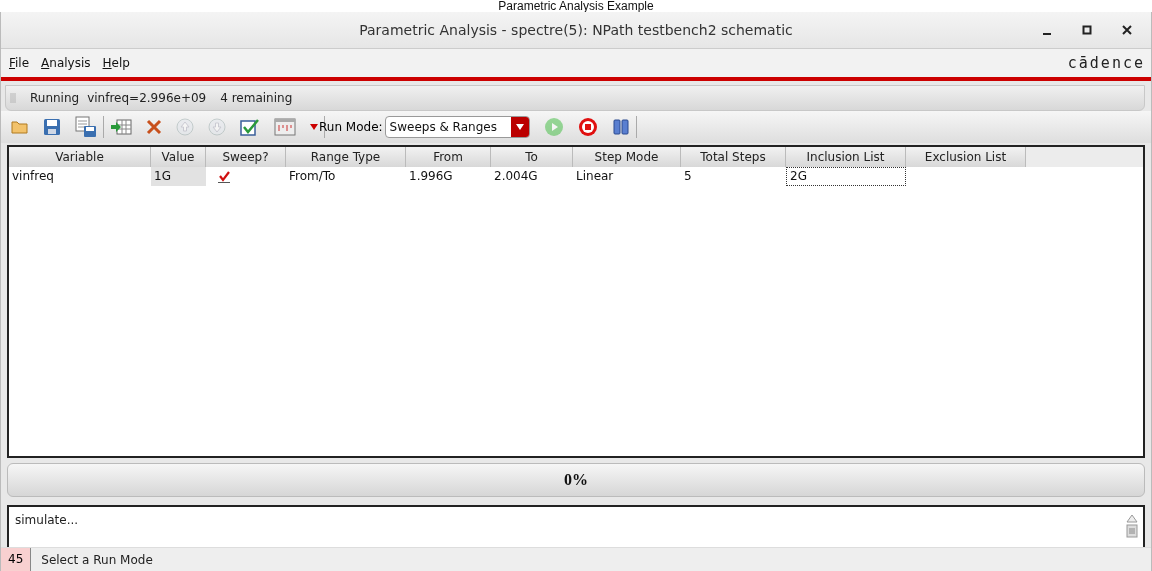 Image resolution: width=1152 pixels, height=571 pixels. Describe the element at coordinates (516, 176) in the screenshot. I see `table-cell-text: 2.004G` at that location.